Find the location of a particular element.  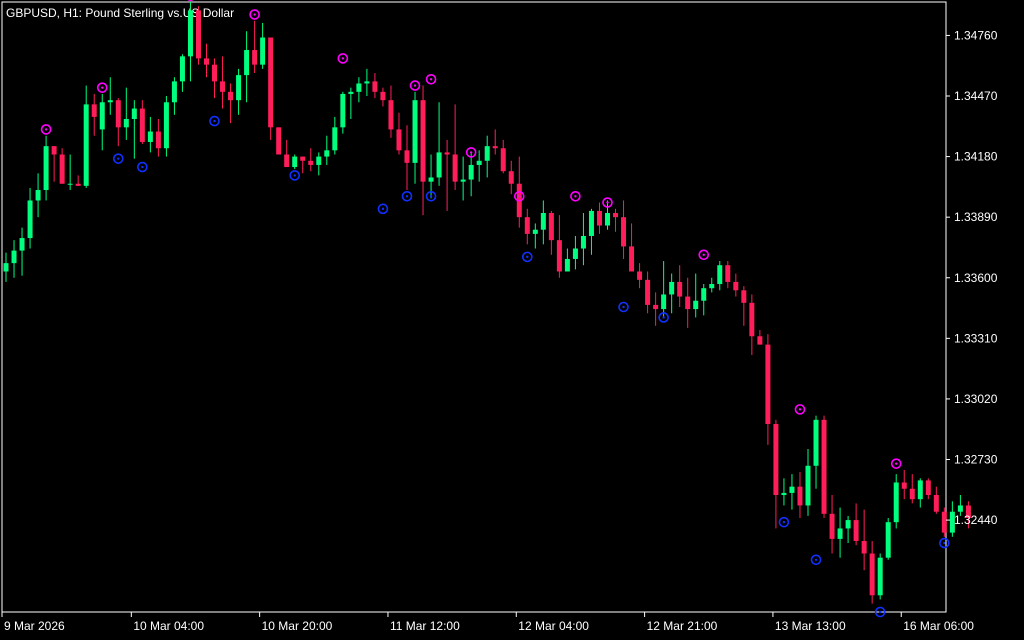

time-tick-label: 12 Mar 04:00 is located at coordinates (553, 626).